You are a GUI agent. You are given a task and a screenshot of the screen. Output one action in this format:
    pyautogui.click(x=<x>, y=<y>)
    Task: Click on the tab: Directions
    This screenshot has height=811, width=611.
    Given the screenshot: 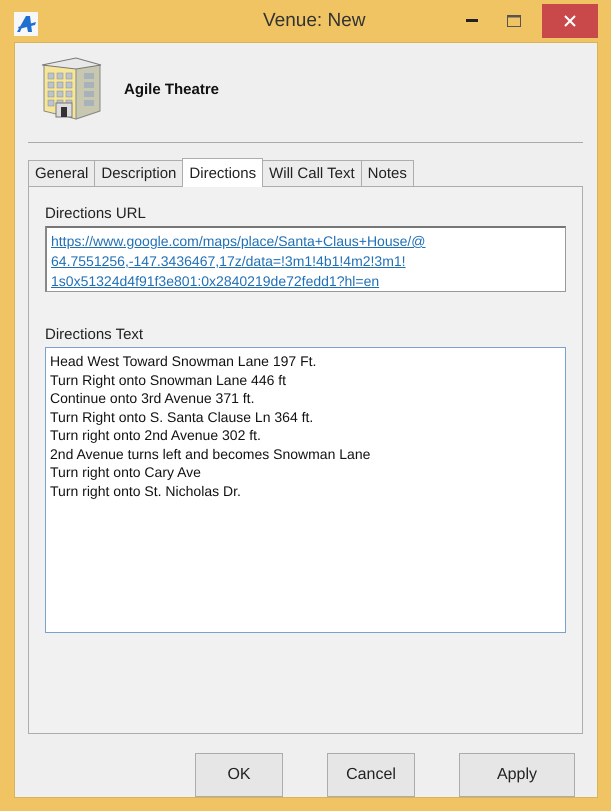 What is the action you would take?
    pyautogui.click(x=223, y=172)
    